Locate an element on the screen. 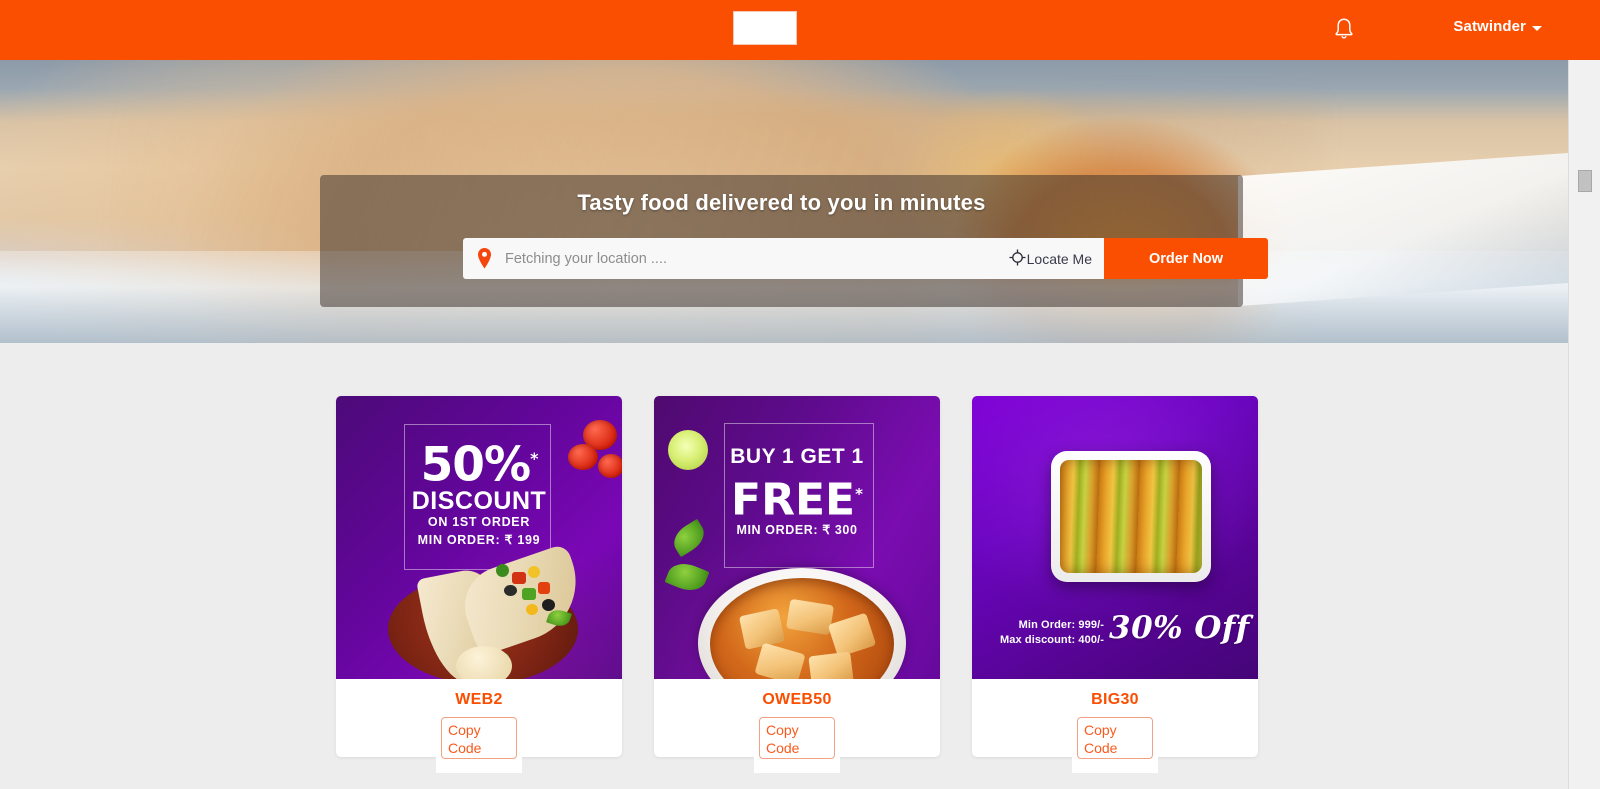 The width and height of the screenshot is (1600, 789). promo-sub1: MIN ORDER: ₹ 300 is located at coordinates (797, 530).